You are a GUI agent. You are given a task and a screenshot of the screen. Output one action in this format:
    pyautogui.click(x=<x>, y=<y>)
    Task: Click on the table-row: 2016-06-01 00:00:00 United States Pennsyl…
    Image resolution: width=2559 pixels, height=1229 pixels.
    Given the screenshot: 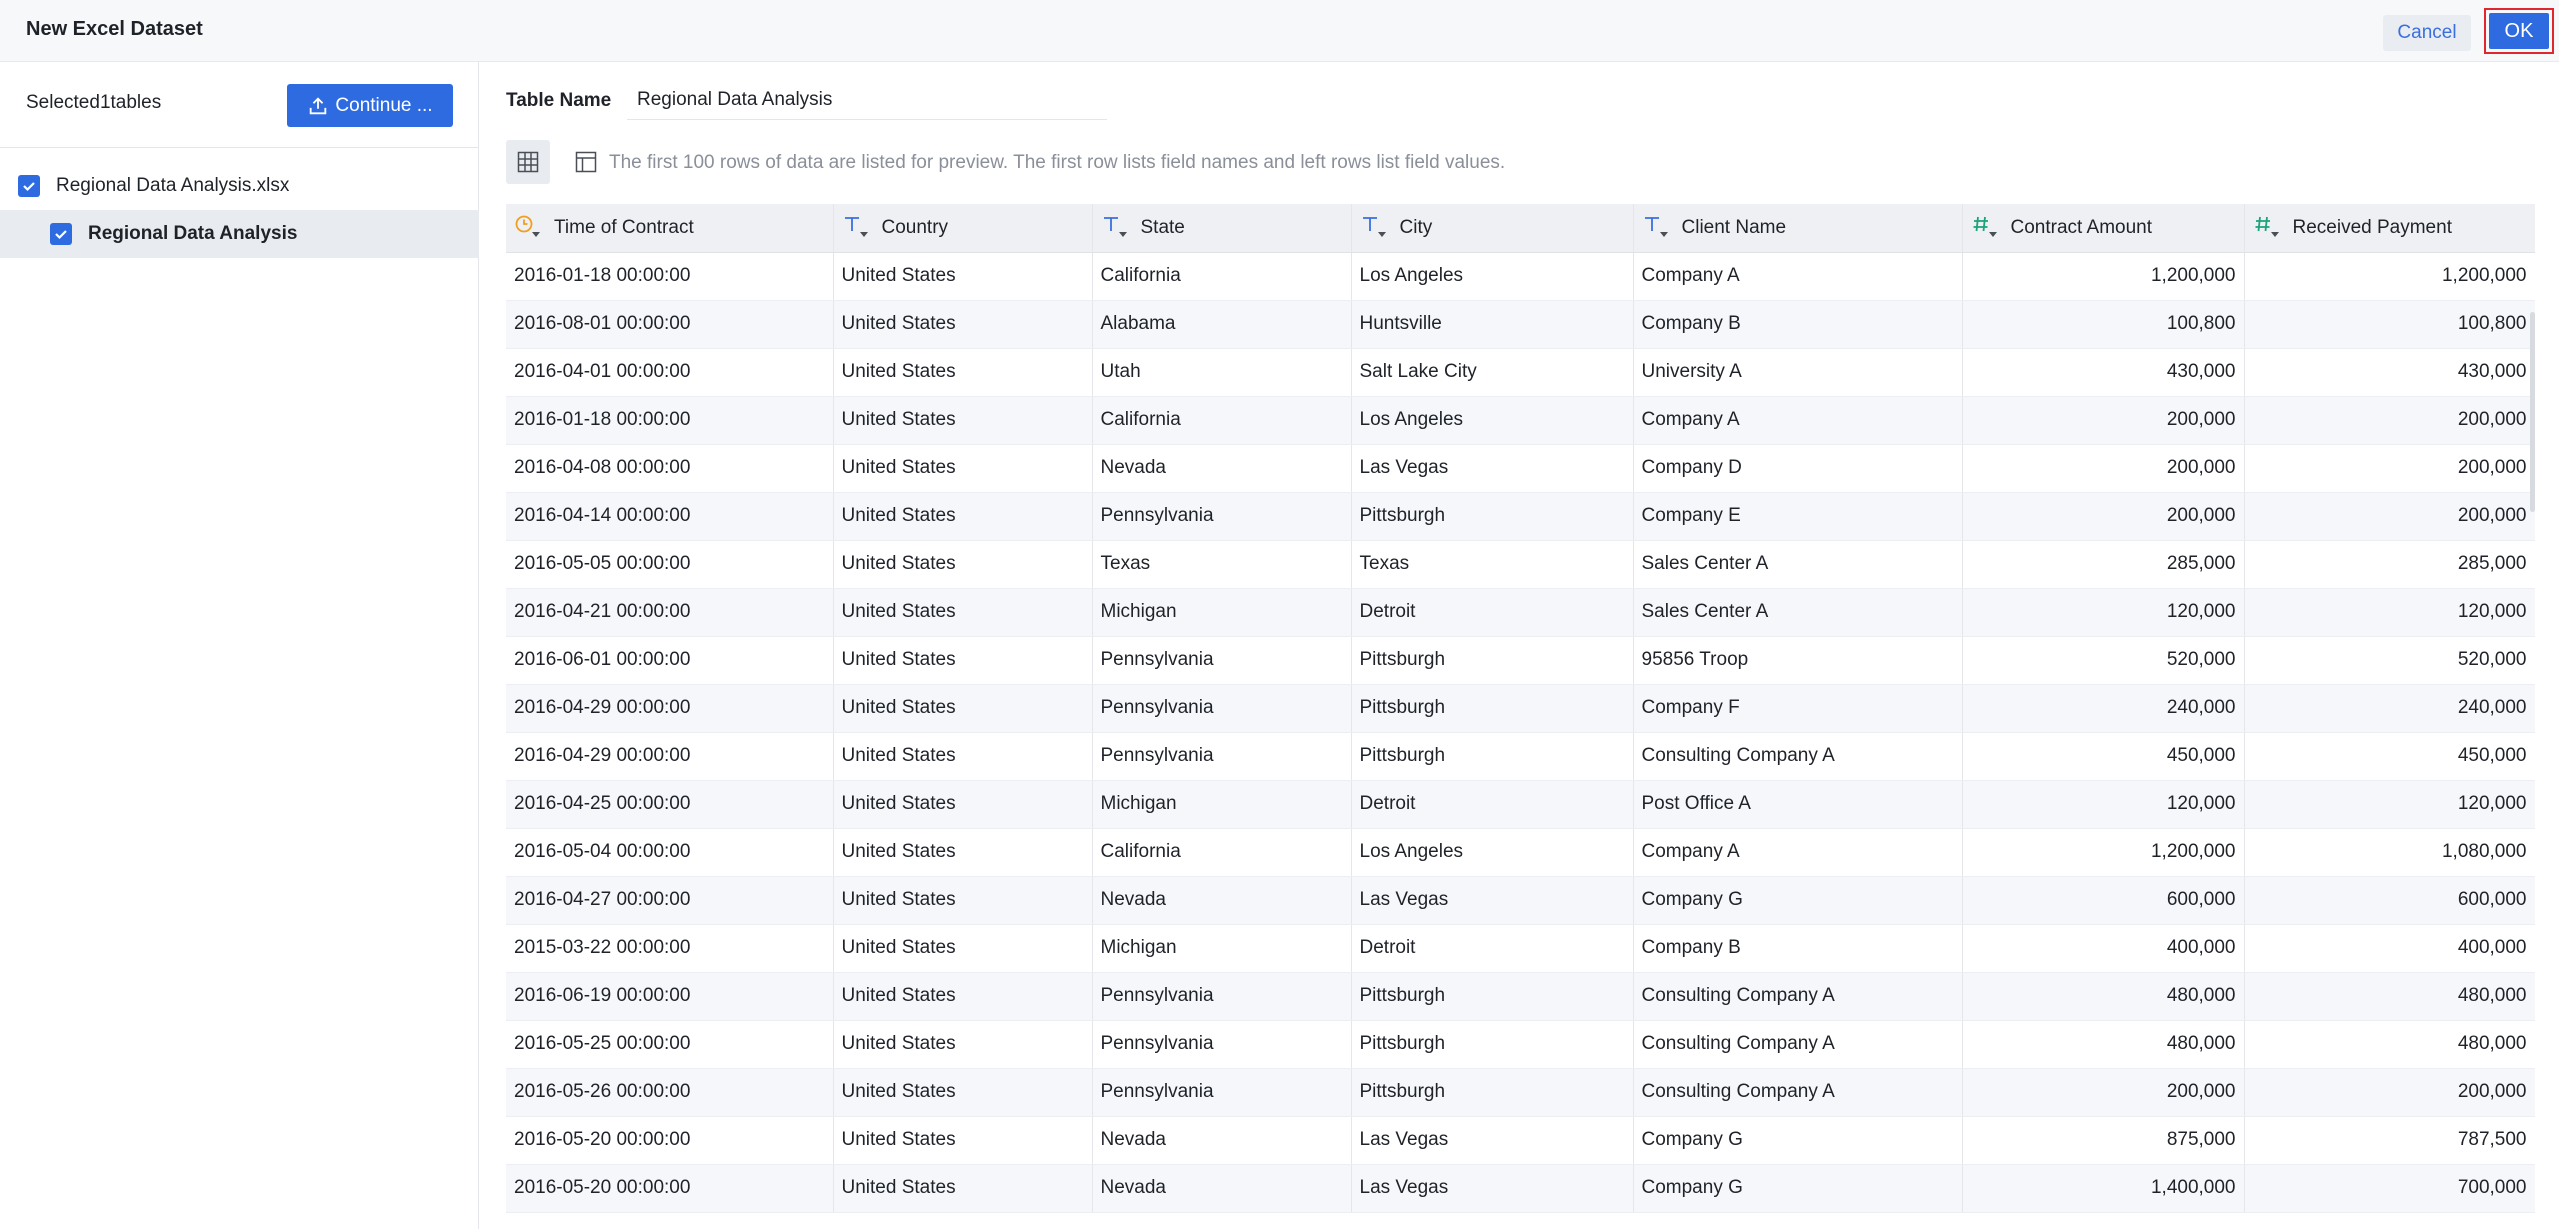 What is the action you would take?
    pyautogui.click(x=1520, y=660)
    